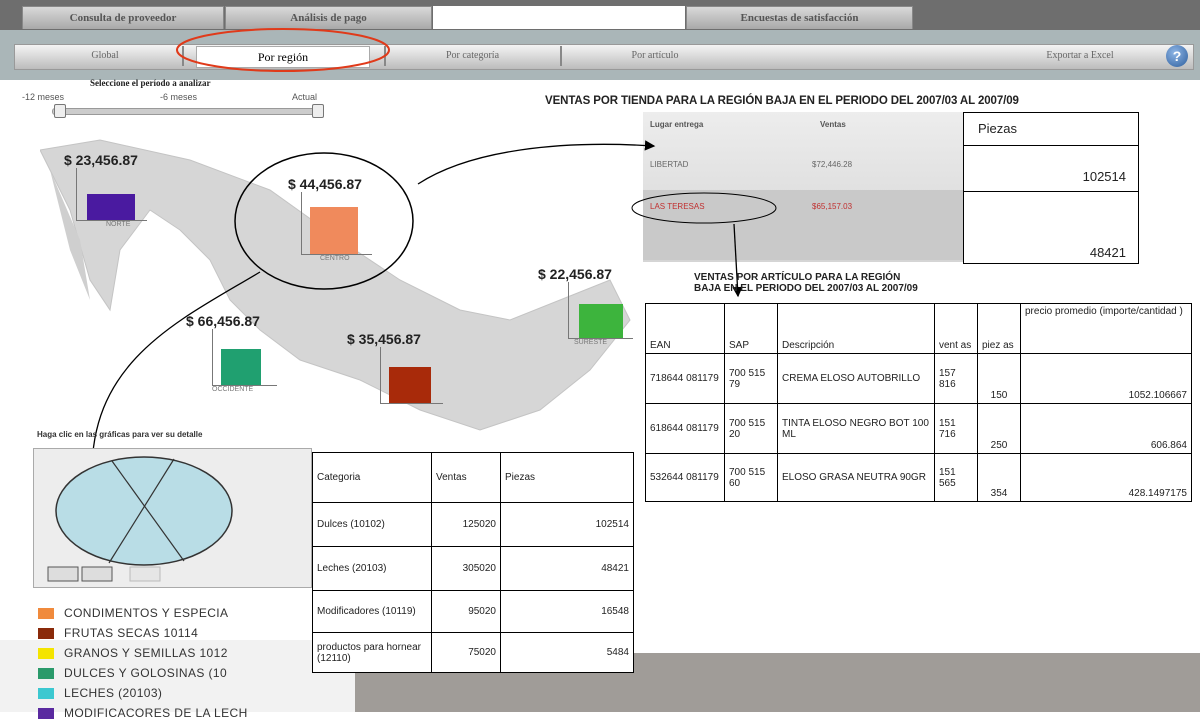 The height and width of the screenshot is (723, 1200). I want to click on cell-ventas: 75020, so click(466, 652).